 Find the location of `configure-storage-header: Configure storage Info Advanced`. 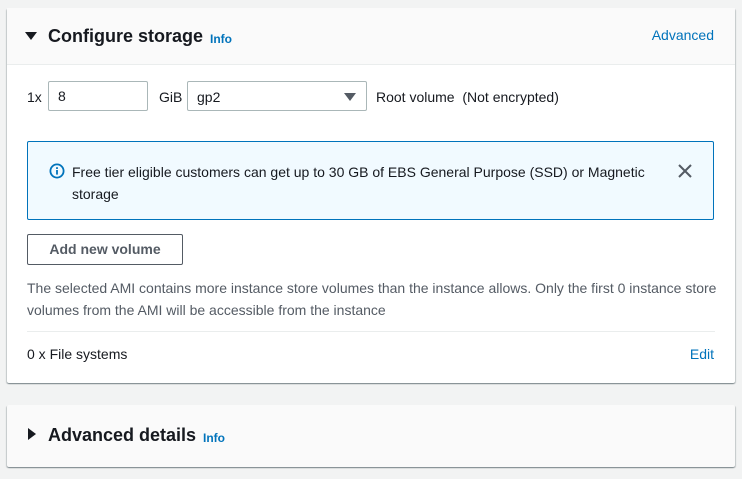

configure-storage-header: Configure storage Info Advanced is located at coordinates (371, 36).